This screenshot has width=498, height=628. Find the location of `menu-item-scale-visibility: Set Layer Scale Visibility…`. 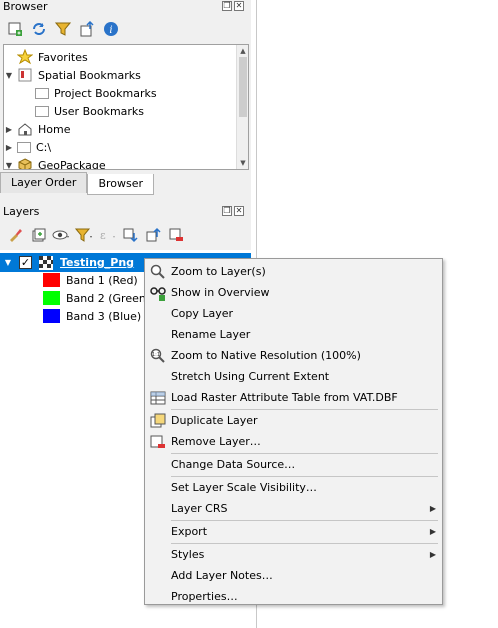

menu-item-scale-visibility: Set Layer Scale Visibility… is located at coordinates (293, 487).